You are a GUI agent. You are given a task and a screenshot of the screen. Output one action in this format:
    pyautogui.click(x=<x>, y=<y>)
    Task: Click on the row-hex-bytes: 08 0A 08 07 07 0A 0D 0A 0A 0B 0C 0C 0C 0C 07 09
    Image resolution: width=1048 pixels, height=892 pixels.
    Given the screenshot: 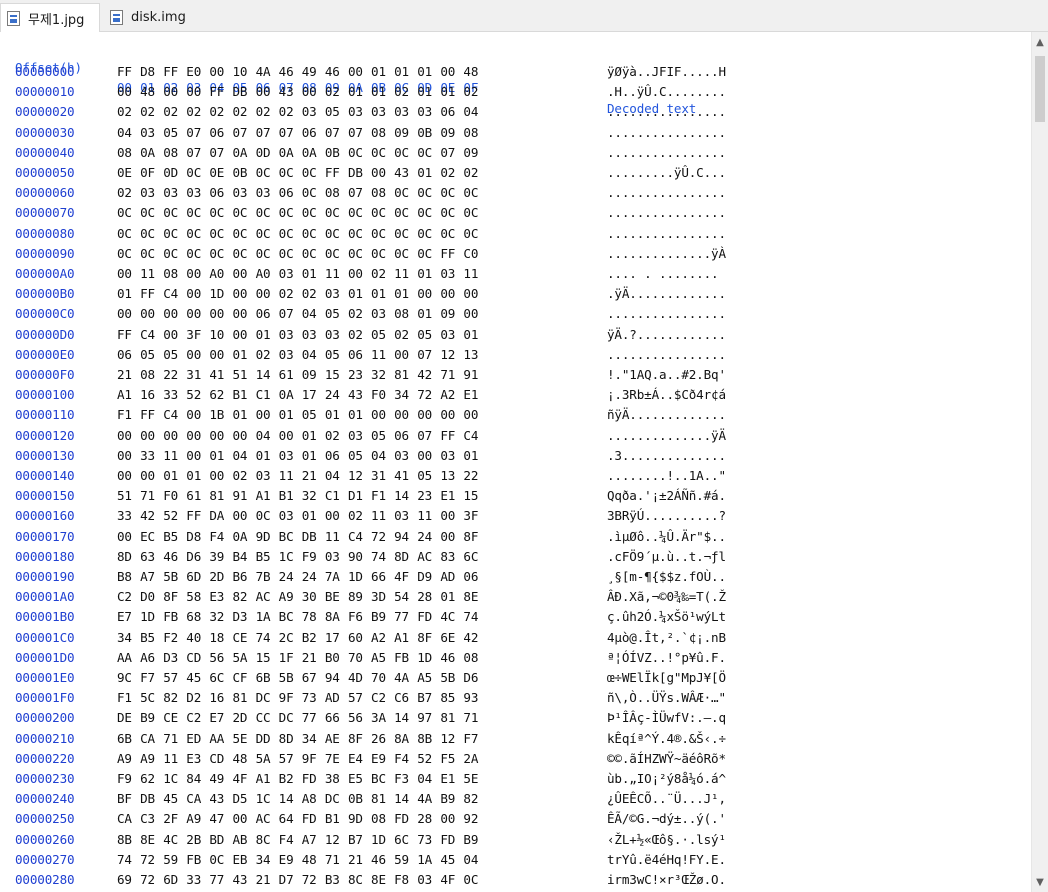 What is the action you would take?
    pyautogui.click(x=302, y=153)
    